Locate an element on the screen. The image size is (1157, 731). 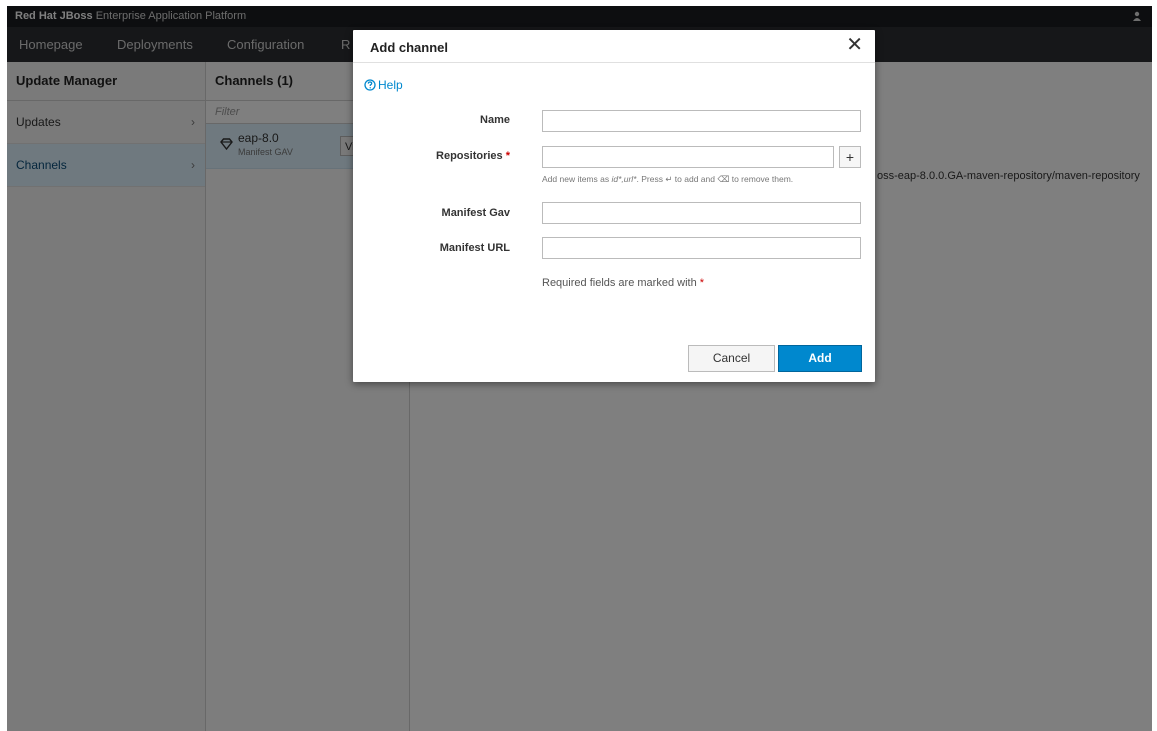
question-circle-icon is located at coordinates (370, 86).